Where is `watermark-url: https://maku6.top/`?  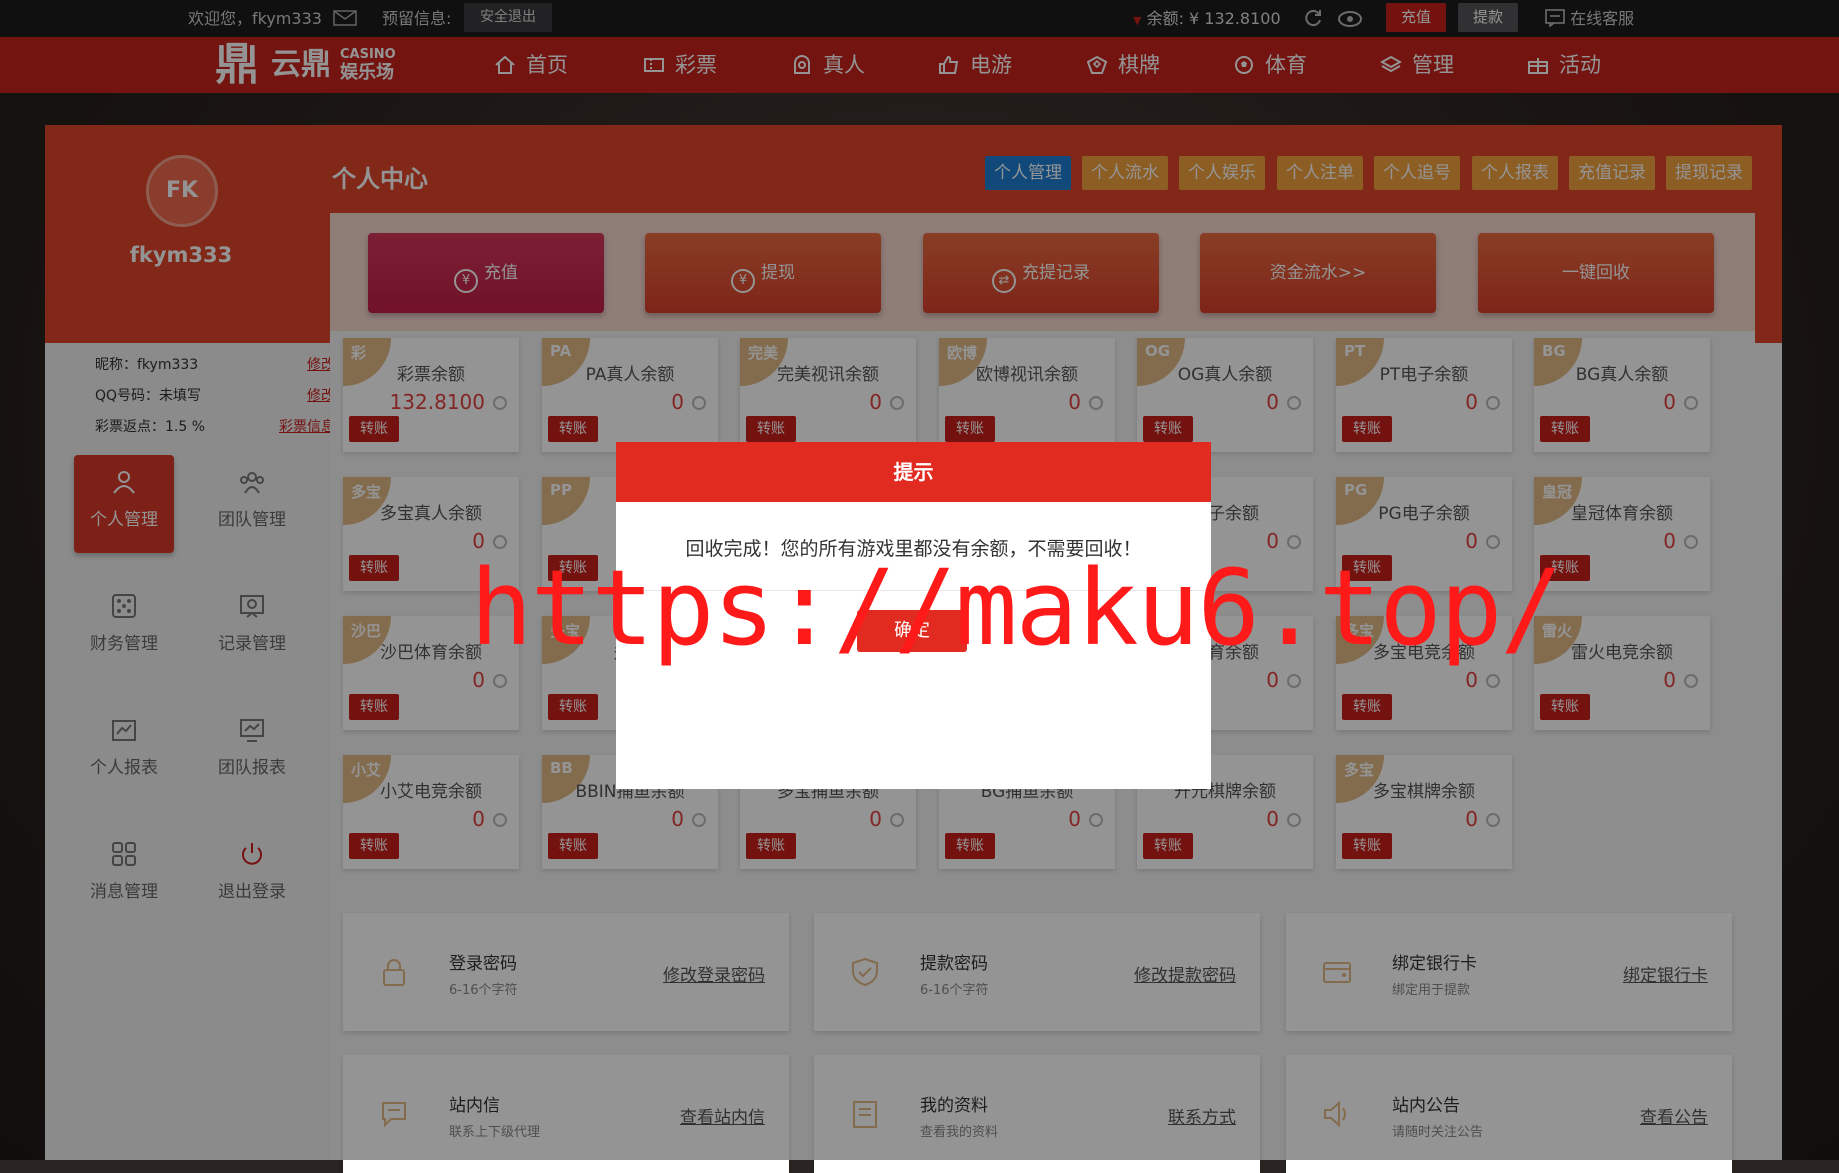 watermark-url: https://maku6.top/ is located at coordinates (1016, 608).